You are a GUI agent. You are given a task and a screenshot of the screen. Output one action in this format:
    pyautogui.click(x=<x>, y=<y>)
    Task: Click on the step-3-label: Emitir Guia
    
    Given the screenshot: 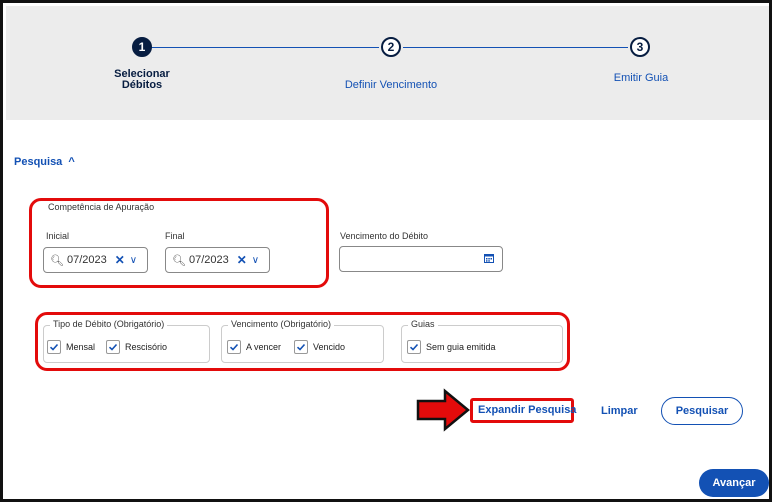 What is the action you would take?
    pyautogui.click(x=641, y=78)
    